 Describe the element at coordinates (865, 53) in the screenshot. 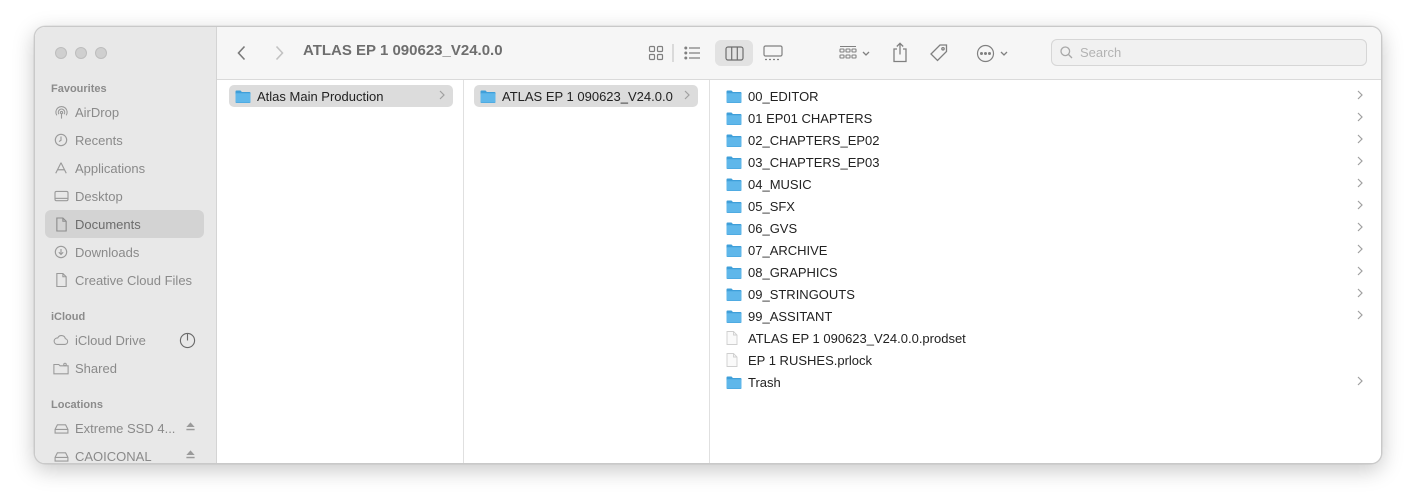

I see `chevron-down-icon` at that location.